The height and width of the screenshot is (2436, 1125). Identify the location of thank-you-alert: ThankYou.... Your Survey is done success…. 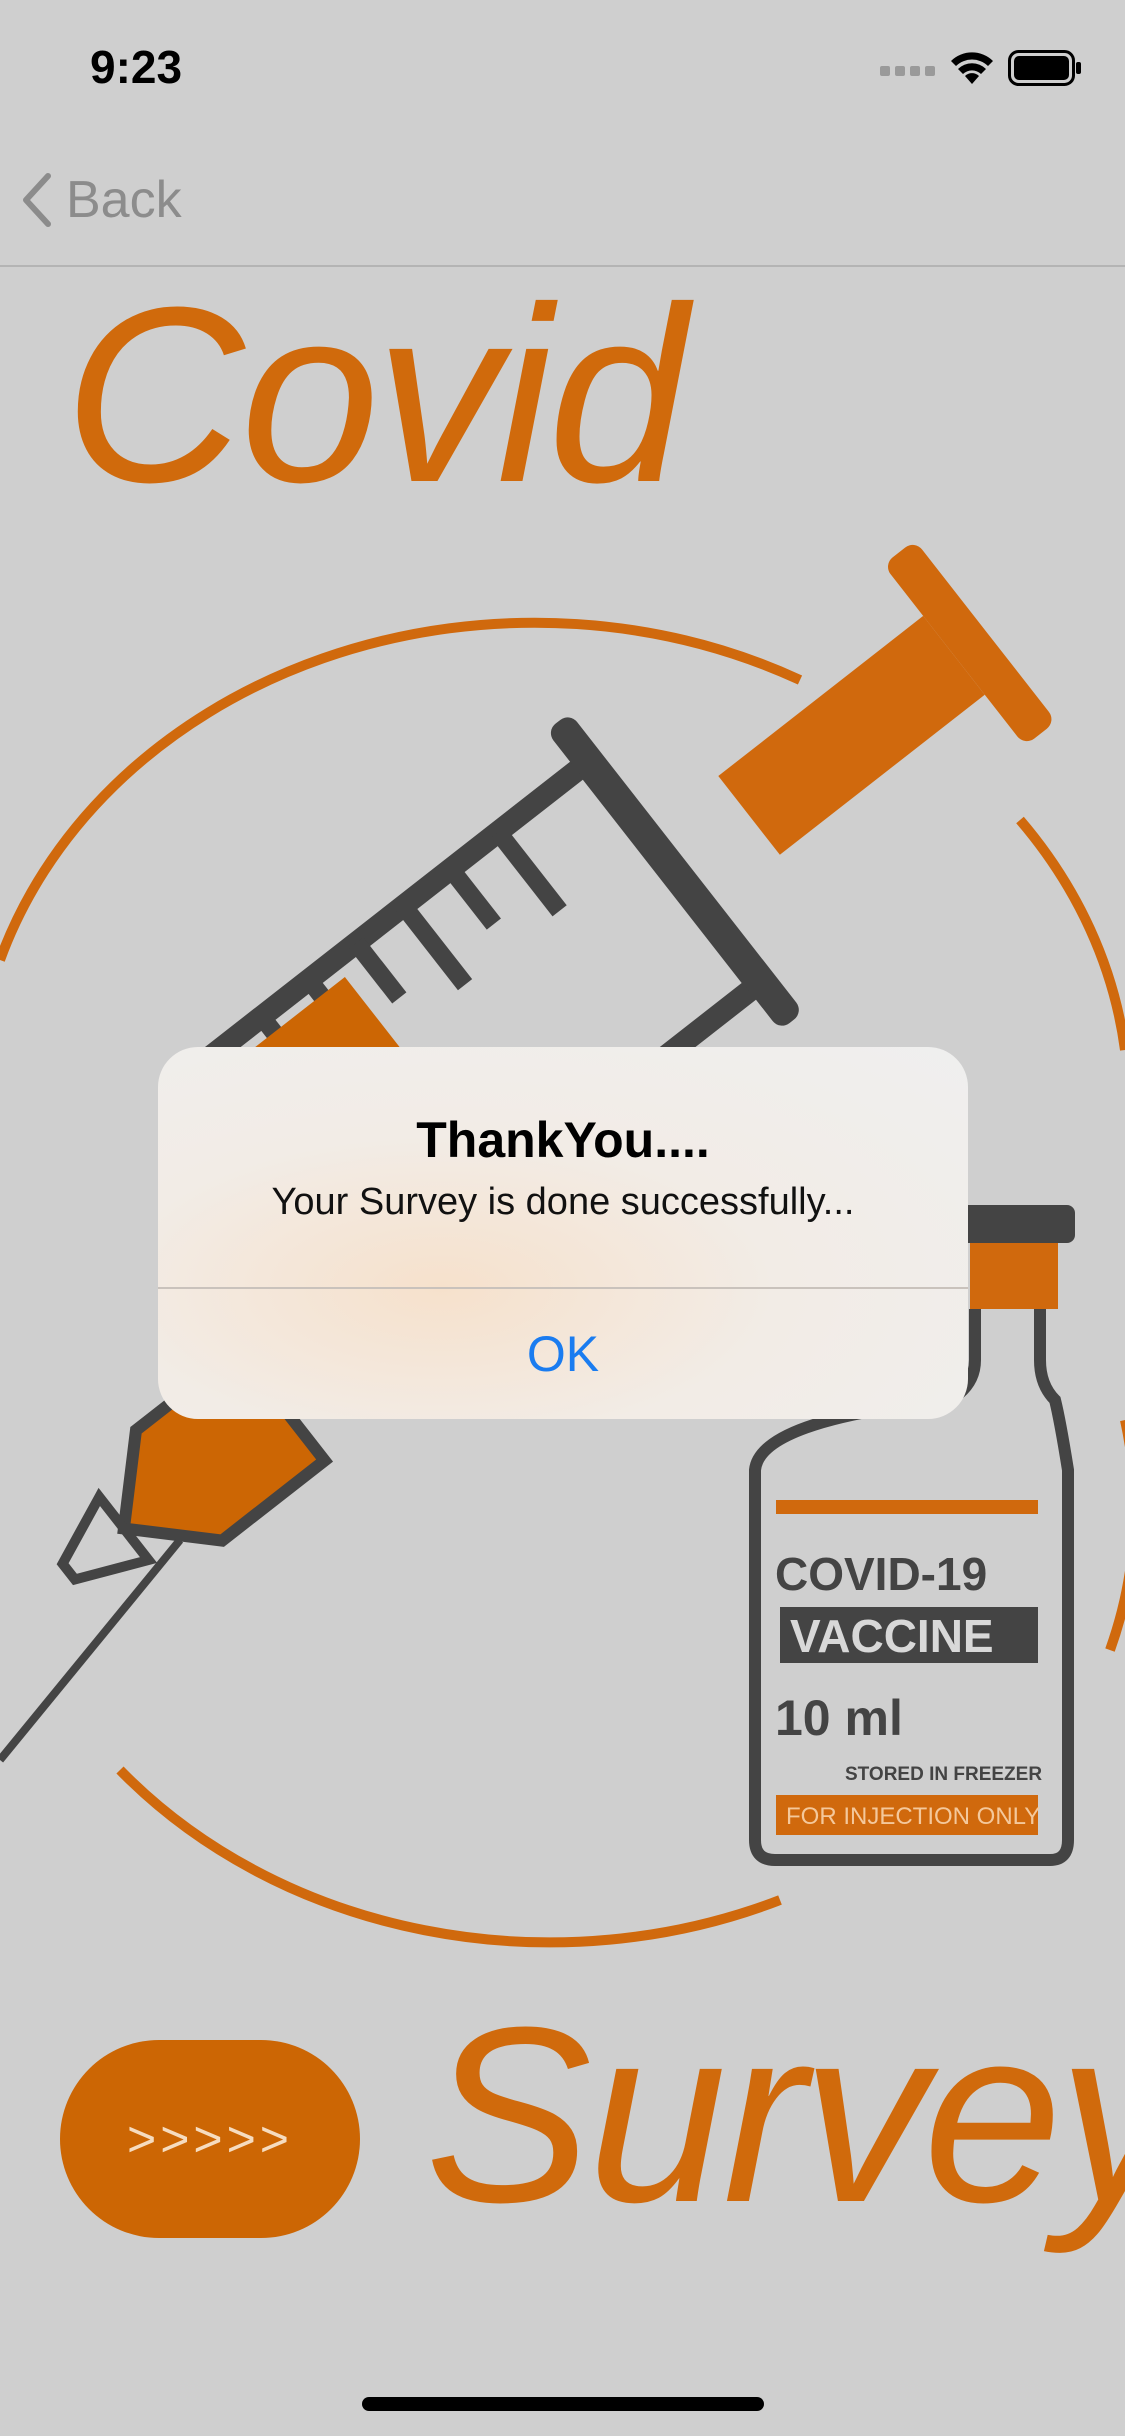
(563, 1233).